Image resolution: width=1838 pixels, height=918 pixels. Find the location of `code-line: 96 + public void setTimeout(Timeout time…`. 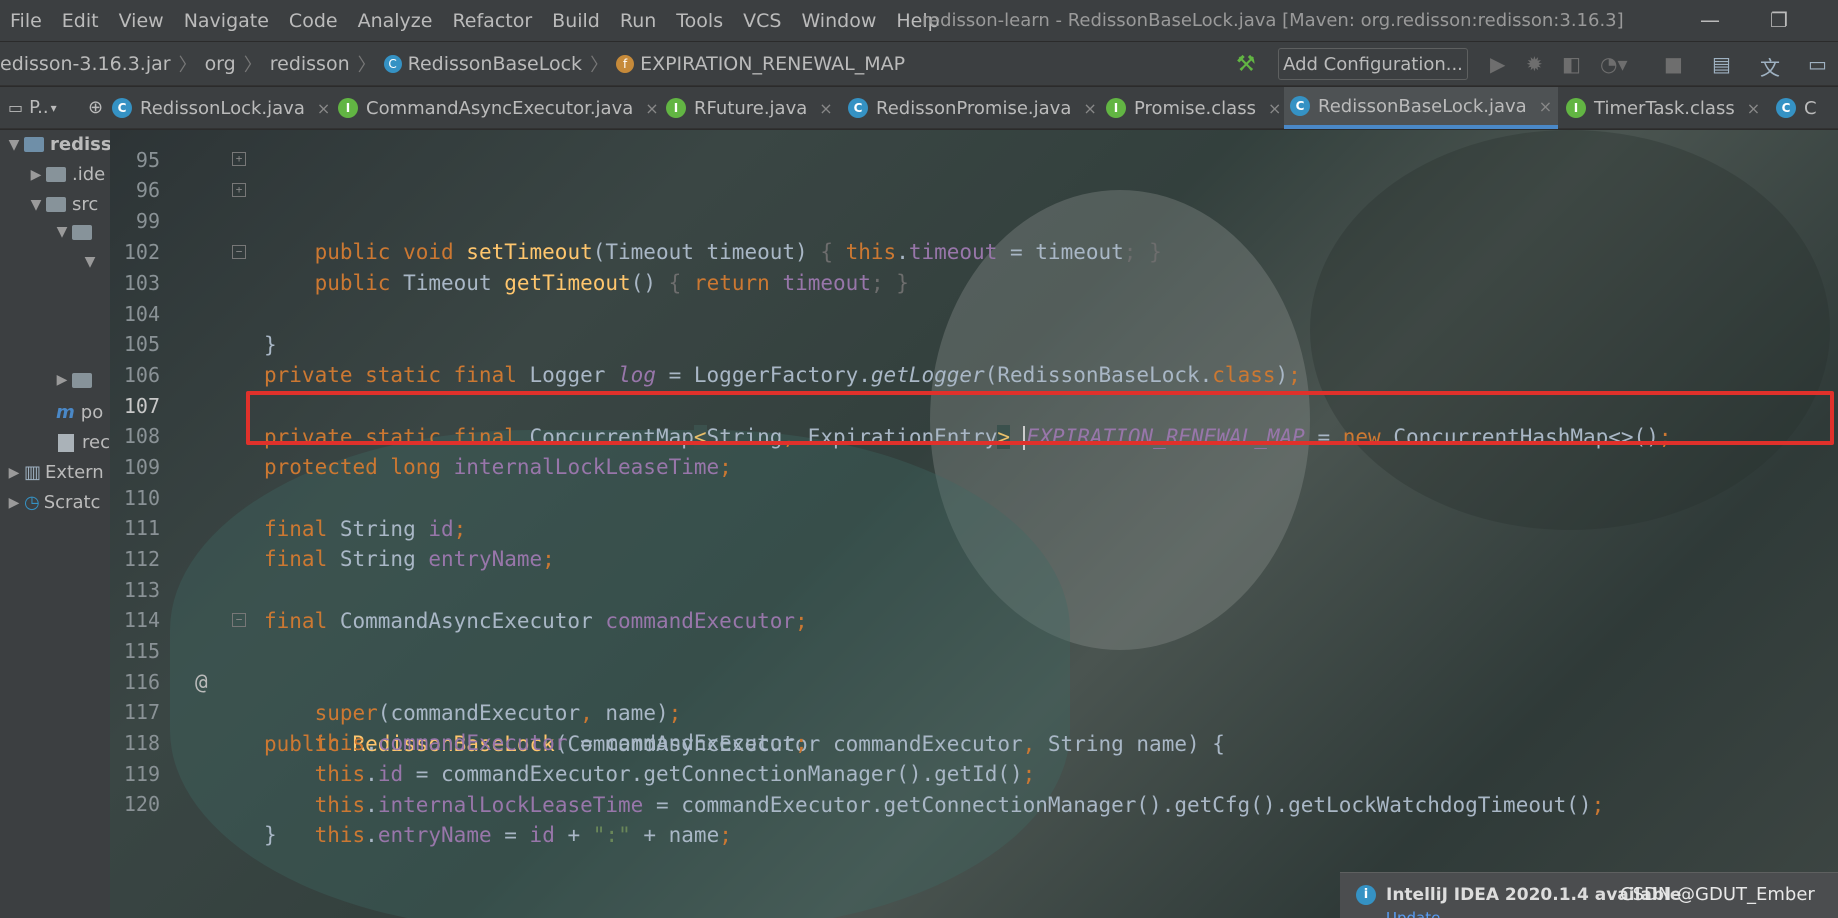

code-line: 96 + public void setTimeout(Timeout time… is located at coordinates (974, 204).